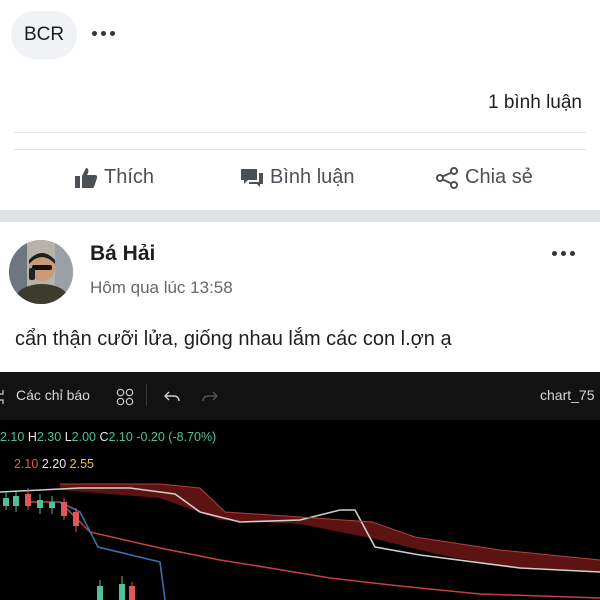  What do you see at coordinates (49, 437) in the screenshot?
I see `high-value: 2.30` at bounding box center [49, 437].